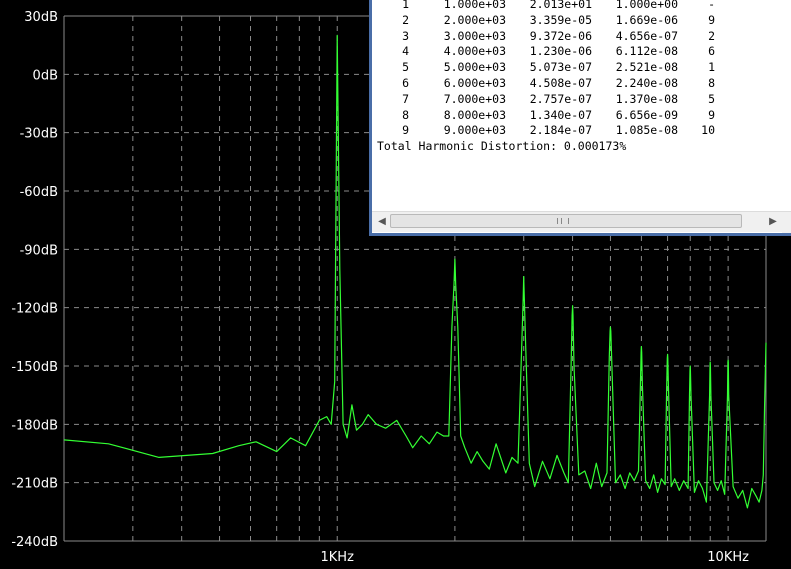  Describe the element at coordinates (558, 35) in the screenshot. I see `harmonic-row: 3 3.000e+03 9.372e-06 4.656e-07 2` at that location.